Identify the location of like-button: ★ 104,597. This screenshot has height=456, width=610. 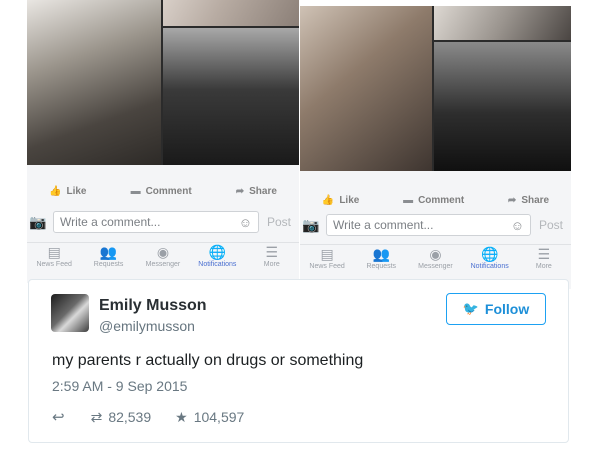
(209, 417).